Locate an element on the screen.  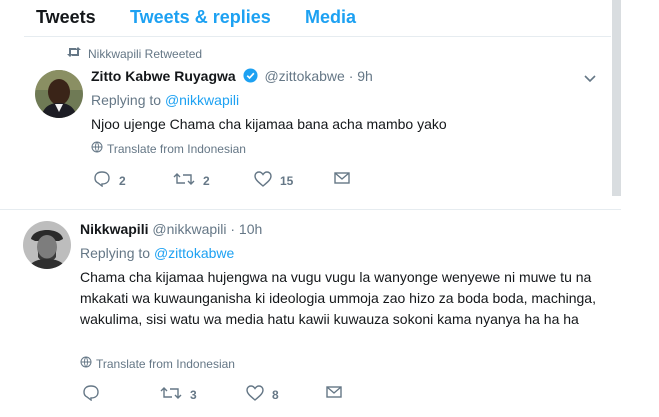
retweet-label: Nikkwapili Retweeted is located at coordinates (145, 53).